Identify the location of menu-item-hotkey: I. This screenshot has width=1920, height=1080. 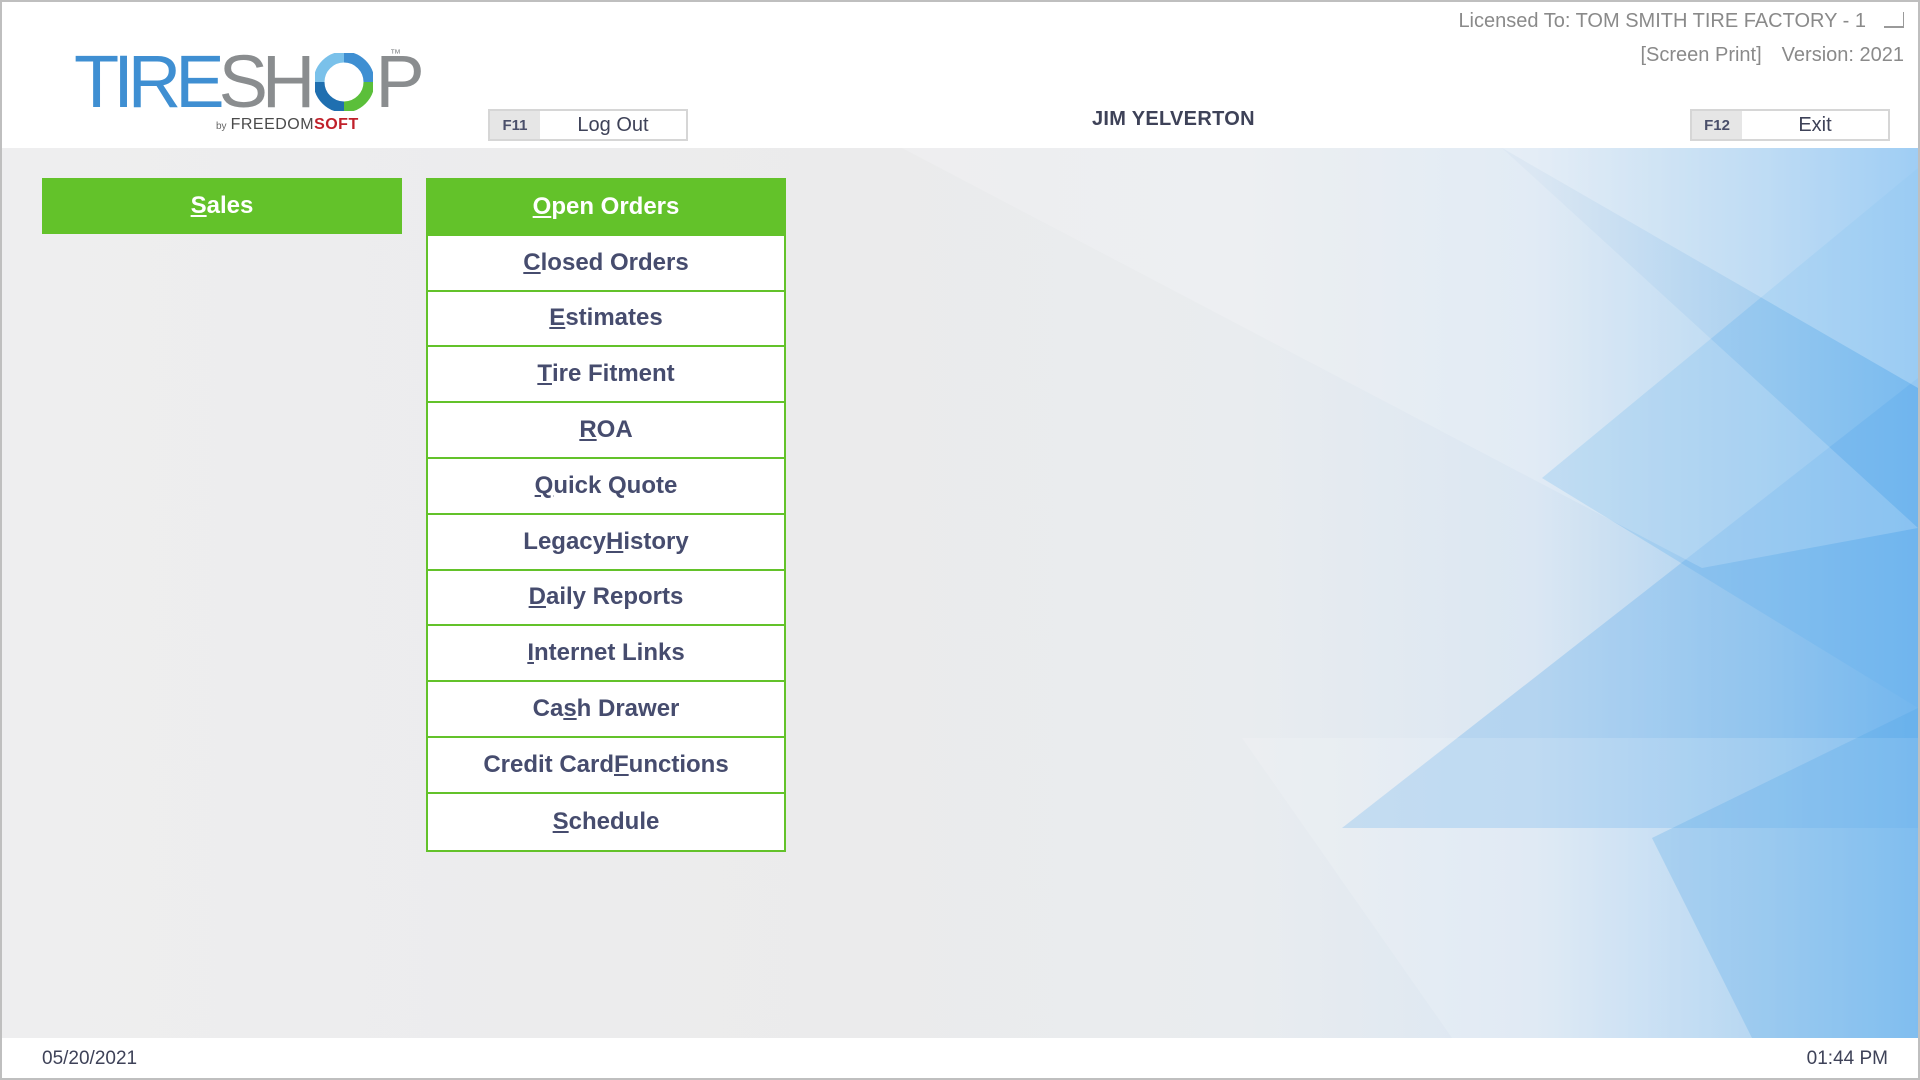
(530, 653).